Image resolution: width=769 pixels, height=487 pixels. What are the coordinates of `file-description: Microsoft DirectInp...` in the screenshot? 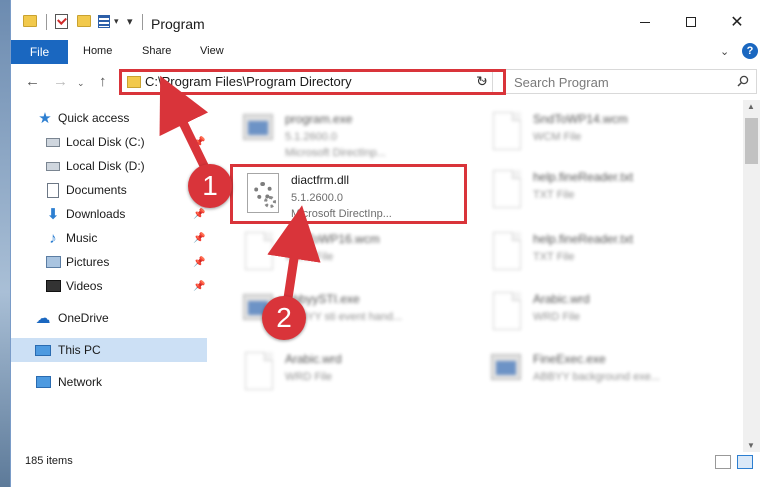 It's located at (335, 153).